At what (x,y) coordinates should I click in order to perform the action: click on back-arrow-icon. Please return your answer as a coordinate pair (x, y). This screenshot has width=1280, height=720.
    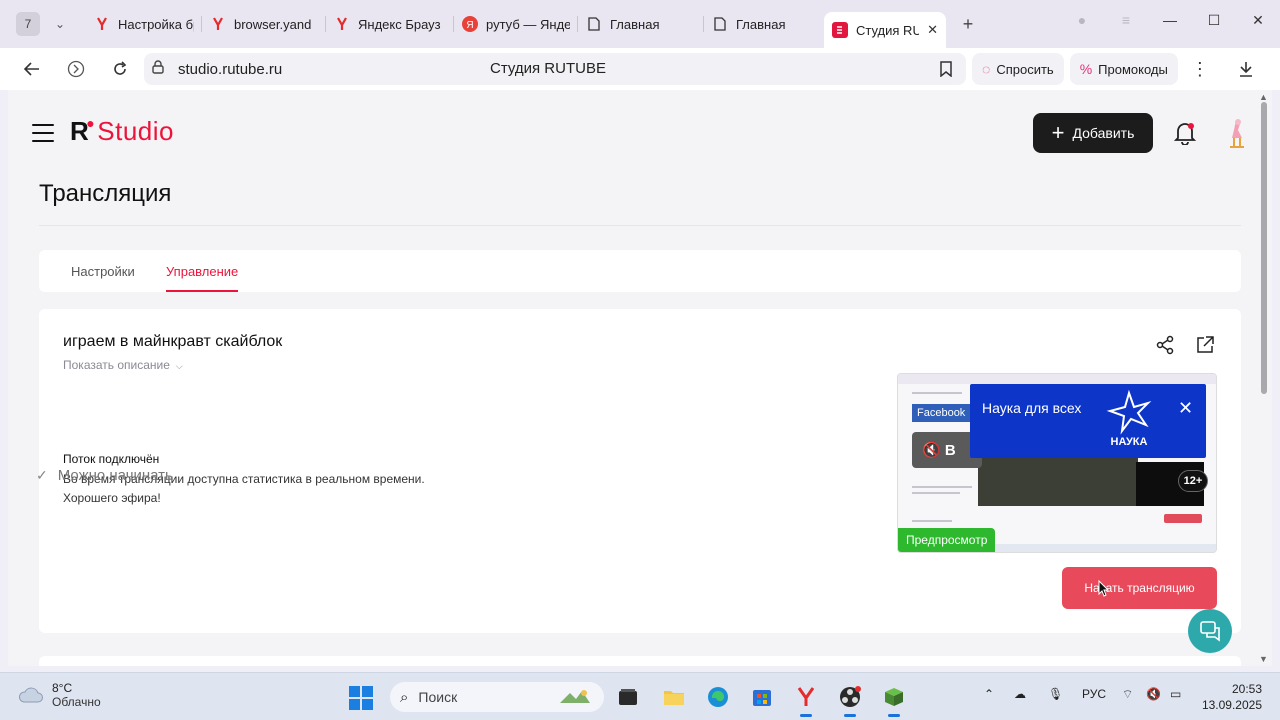
    Looking at the image, I should click on (32, 69).